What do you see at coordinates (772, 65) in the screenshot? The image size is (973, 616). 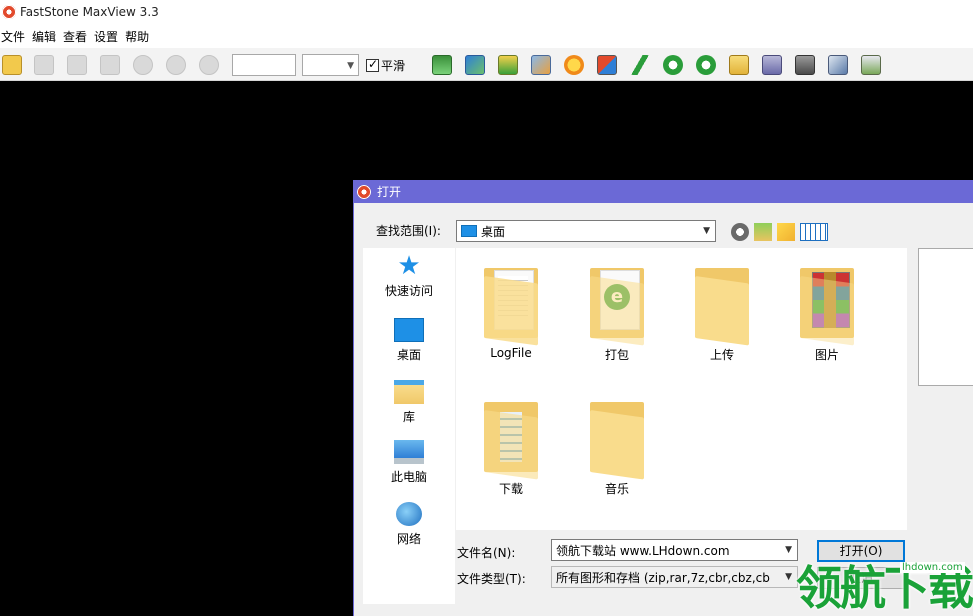 I see `print-icon` at bounding box center [772, 65].